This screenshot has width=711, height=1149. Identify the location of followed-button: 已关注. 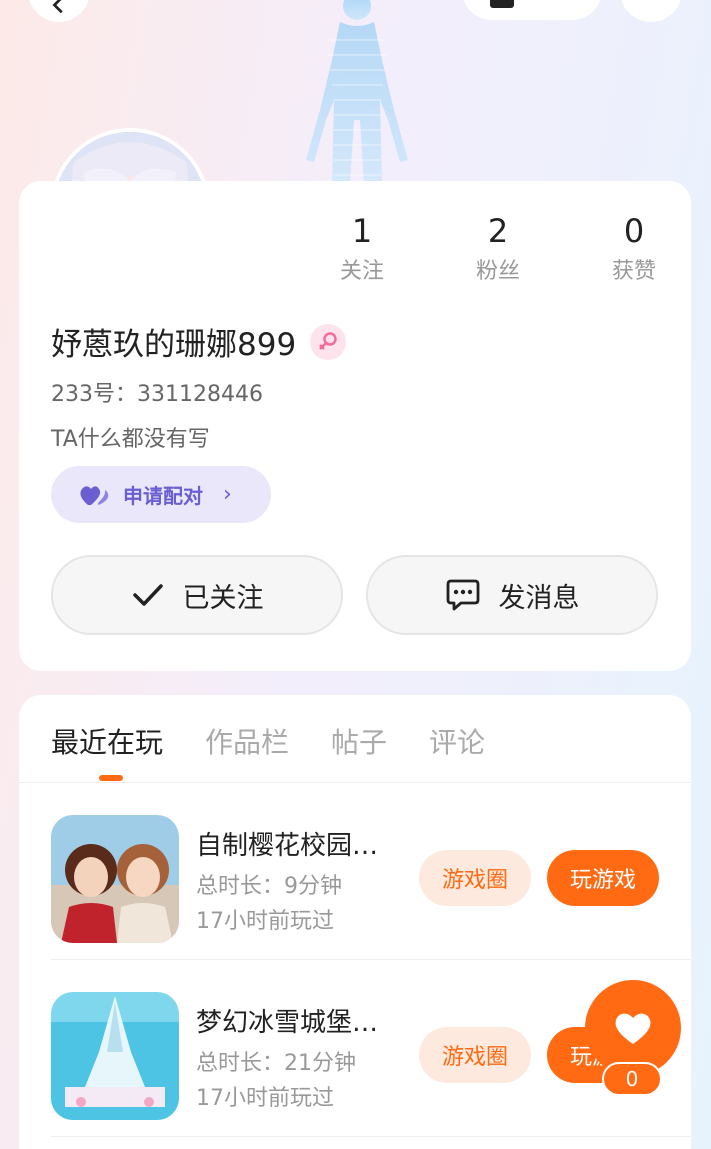
(197, 595).